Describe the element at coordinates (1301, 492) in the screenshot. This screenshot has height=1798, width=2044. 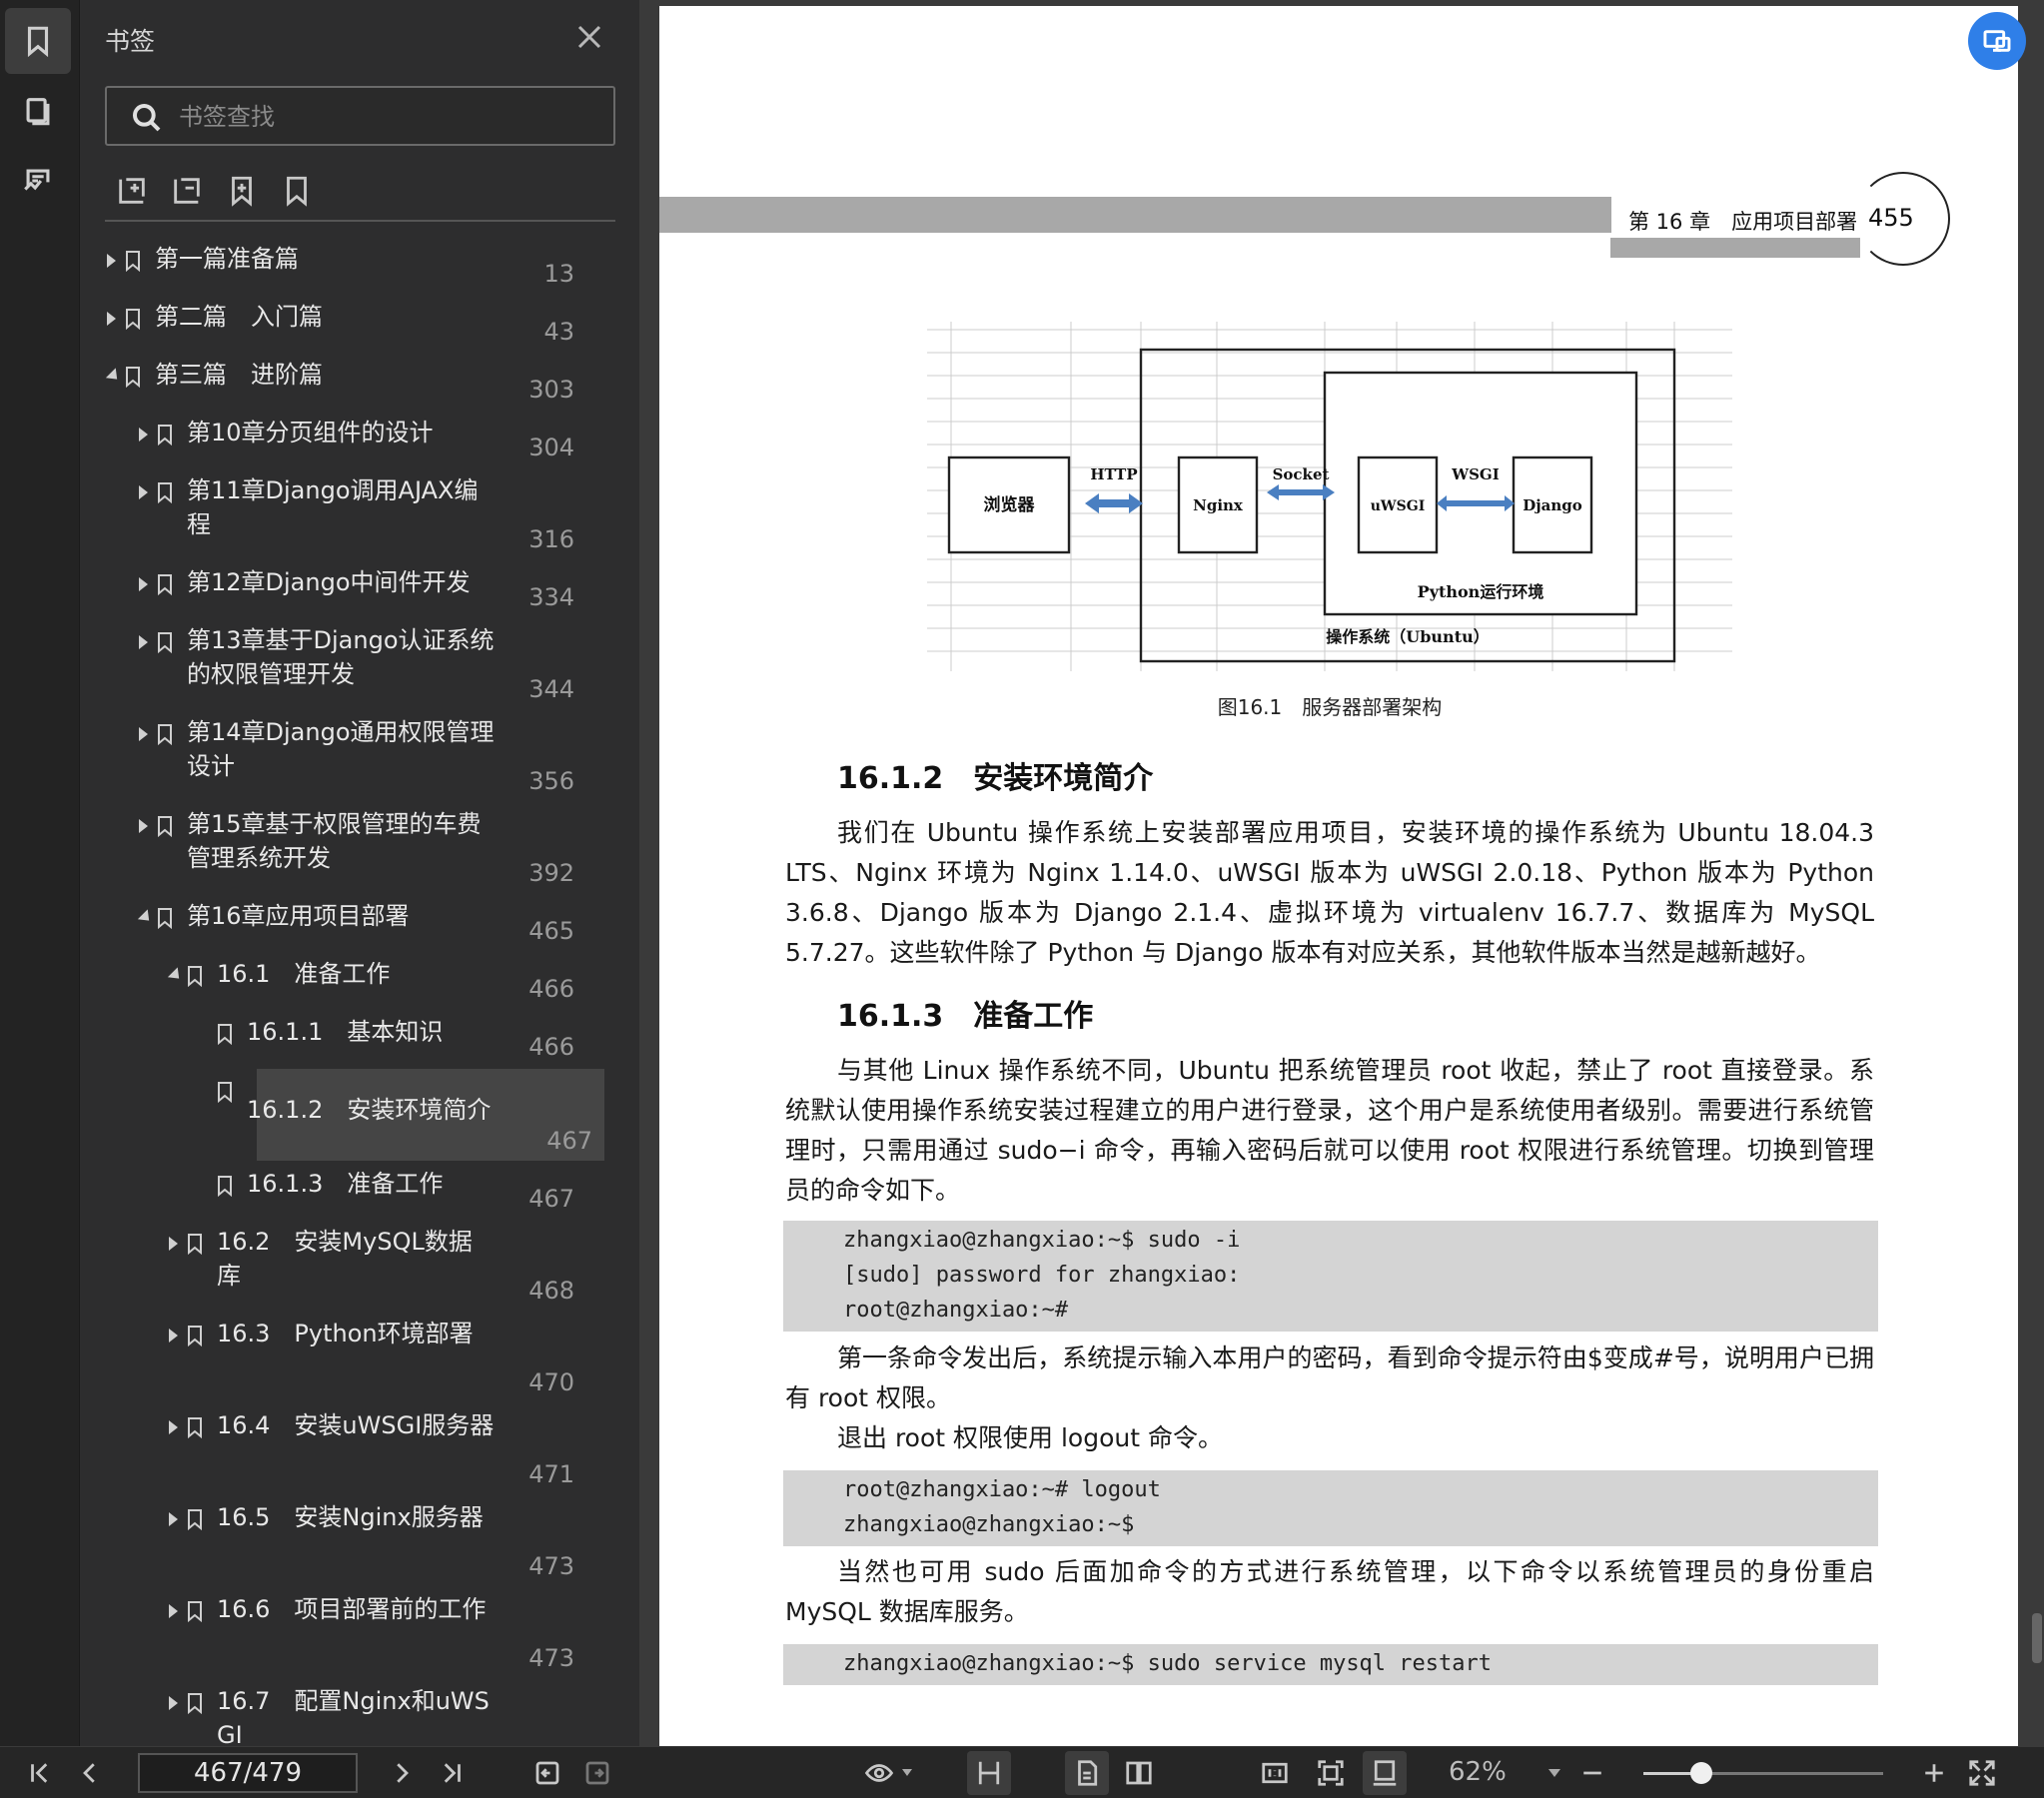
I see `socket-arrow` at that location.